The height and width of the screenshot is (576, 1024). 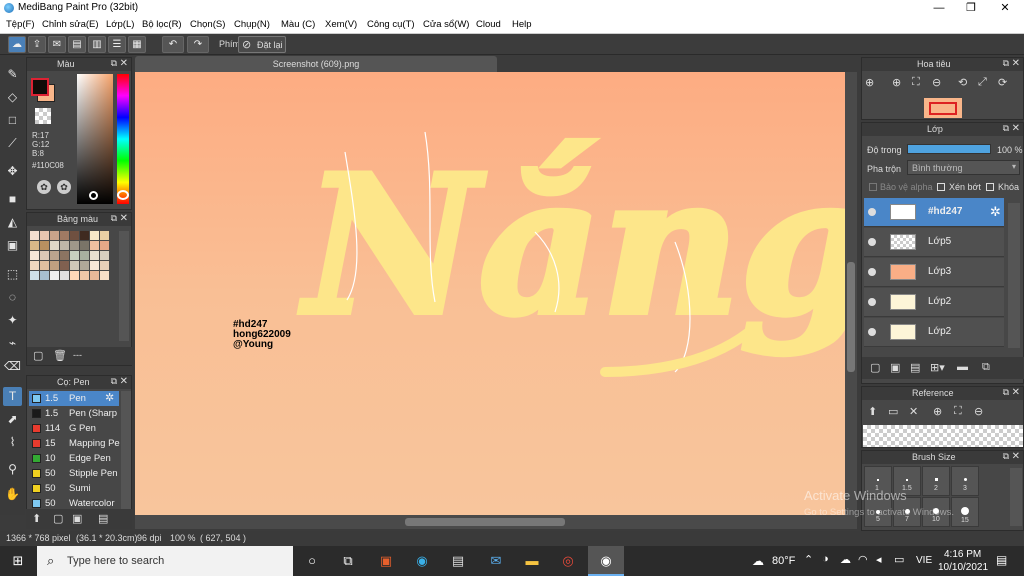 I want to click on fit-icon: ⛶, so click(x=958, y=411).